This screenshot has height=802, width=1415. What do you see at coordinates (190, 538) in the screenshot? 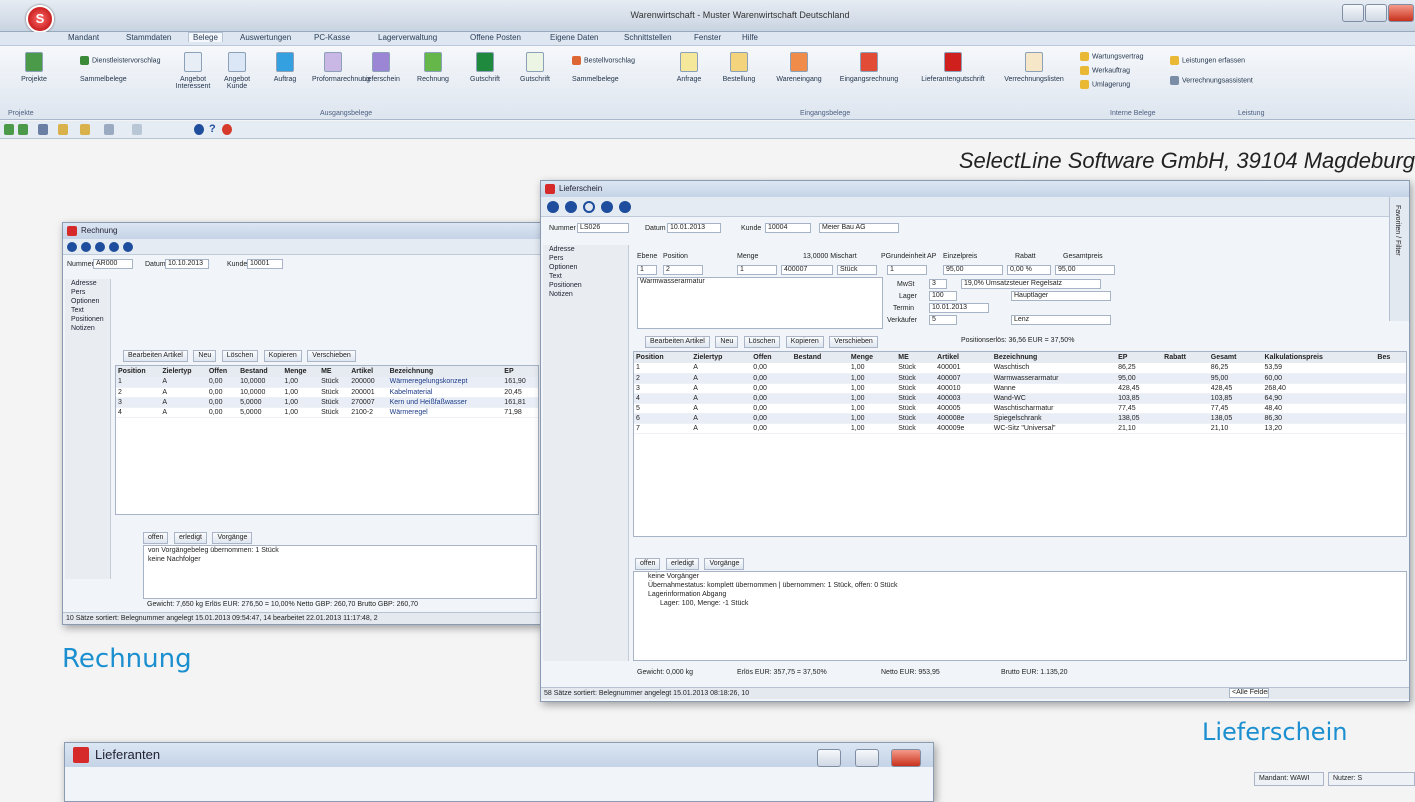
I see `tab-erledigt: erledigt` at bounding box center [190, 538].